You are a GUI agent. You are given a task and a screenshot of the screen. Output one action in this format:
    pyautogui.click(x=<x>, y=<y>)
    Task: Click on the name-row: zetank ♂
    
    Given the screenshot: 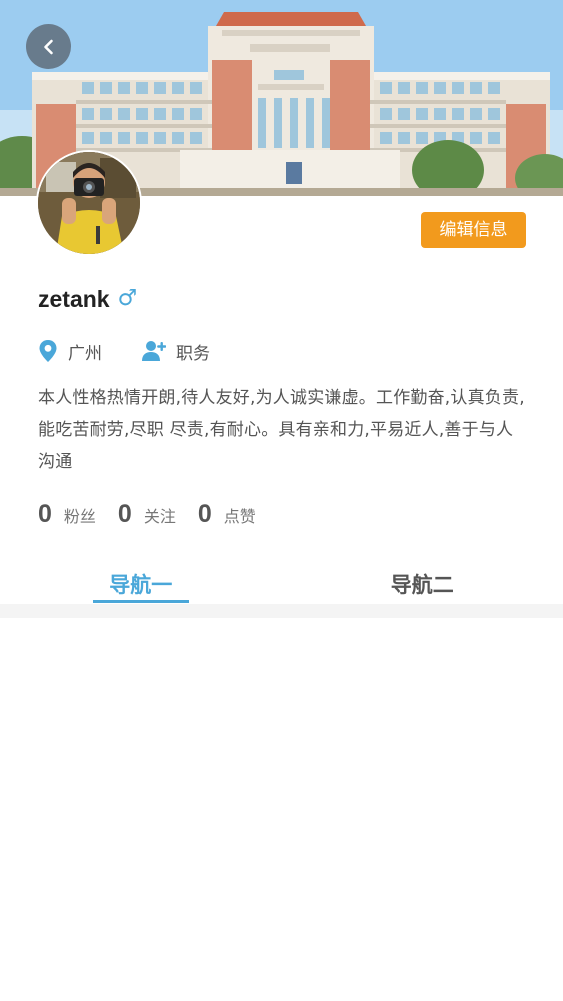 What is the action you would take?
    pyautogui.click(x=87, y=299)
    